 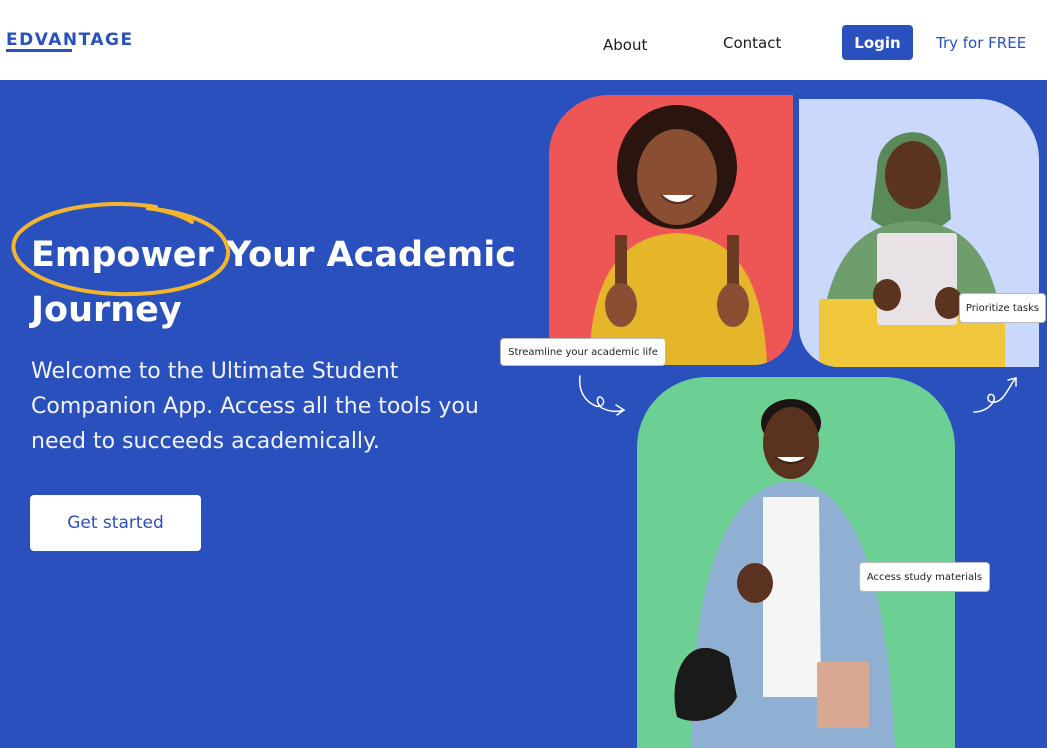 What do you see at coordinates (121, 249) in the screenshot?
I see `hand-drawn-circle-icon` at bounding box center [121, 249].